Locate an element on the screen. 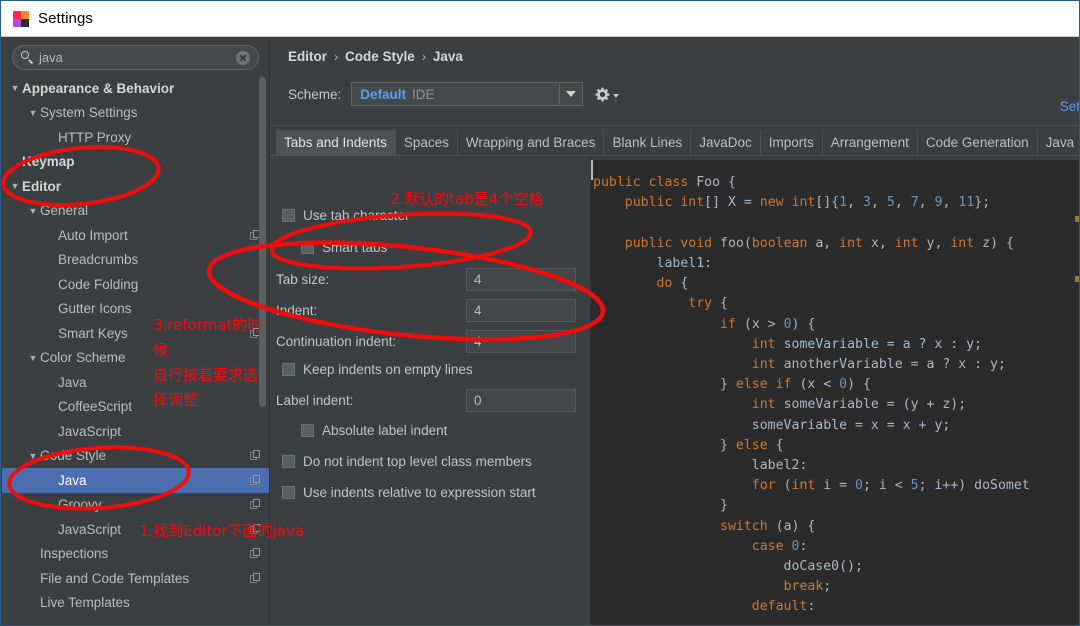 The image size is (1080, 626). keep-indents-on-empty-lines-checkbox is located at coordinates (288, 369).